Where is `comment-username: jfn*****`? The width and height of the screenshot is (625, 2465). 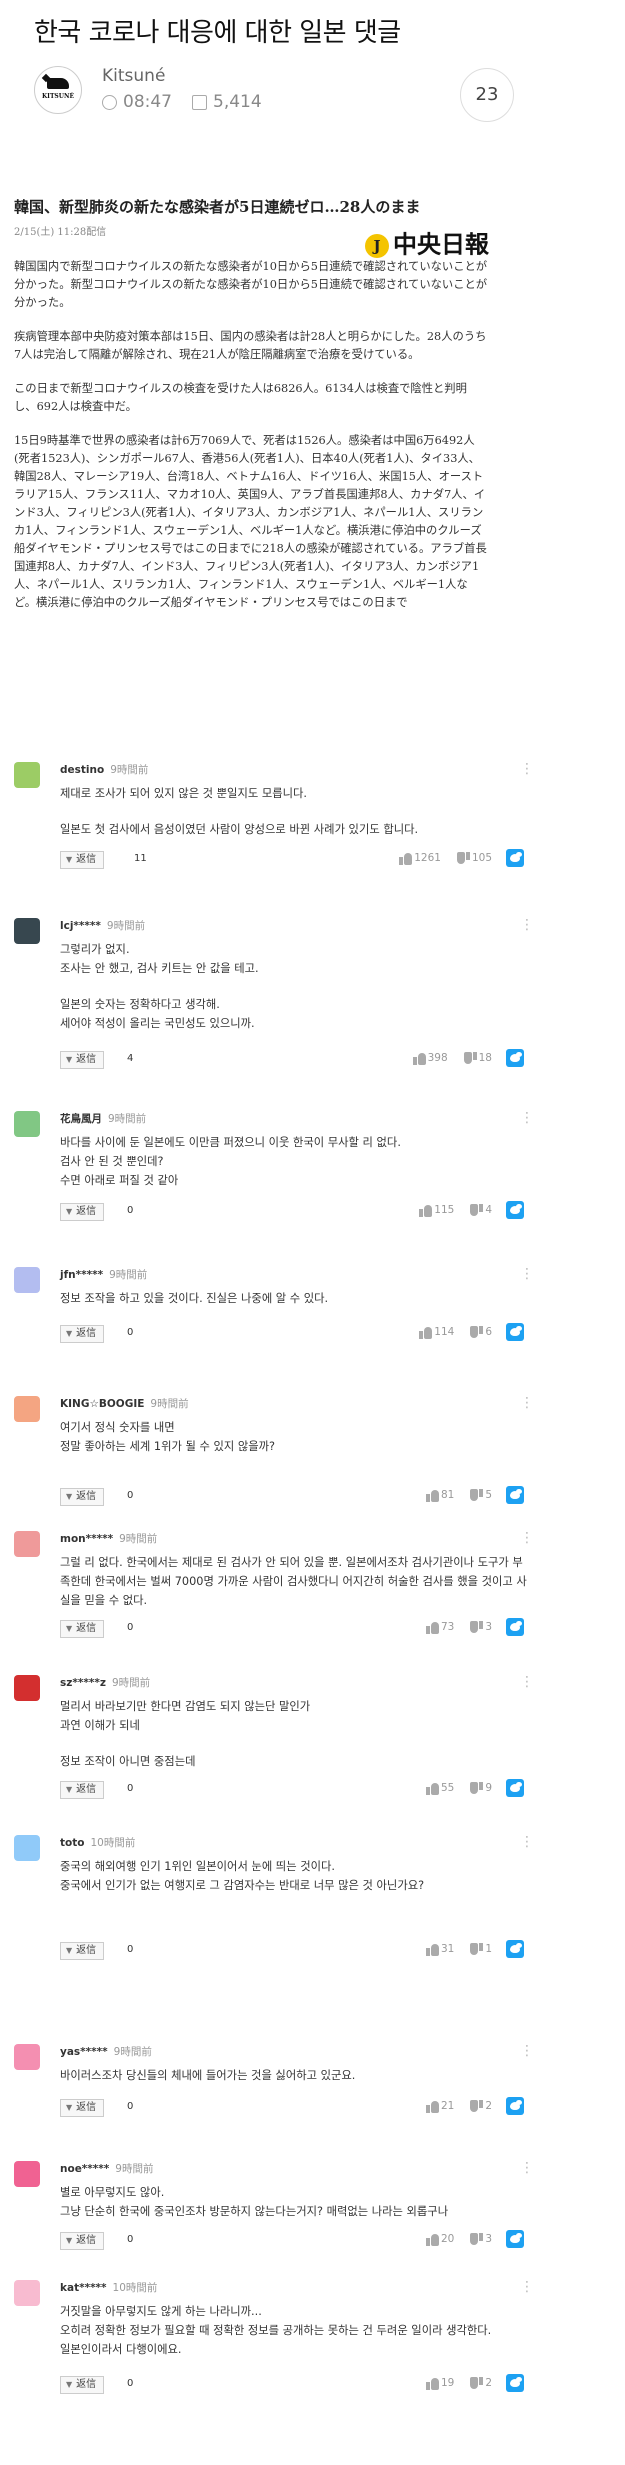
comment-username: jfn***** is located at coordinates (81, 1275).